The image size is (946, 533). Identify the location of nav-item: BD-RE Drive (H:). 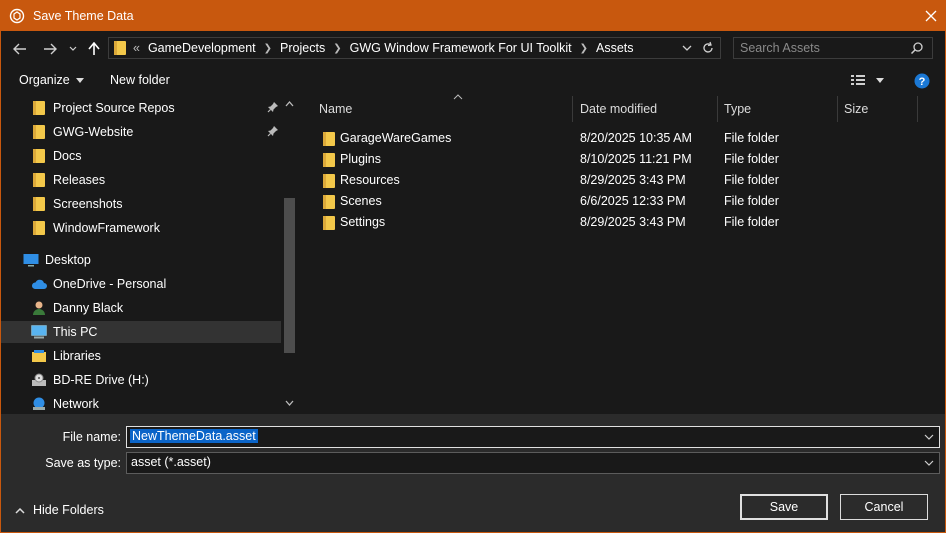
(141, 380).